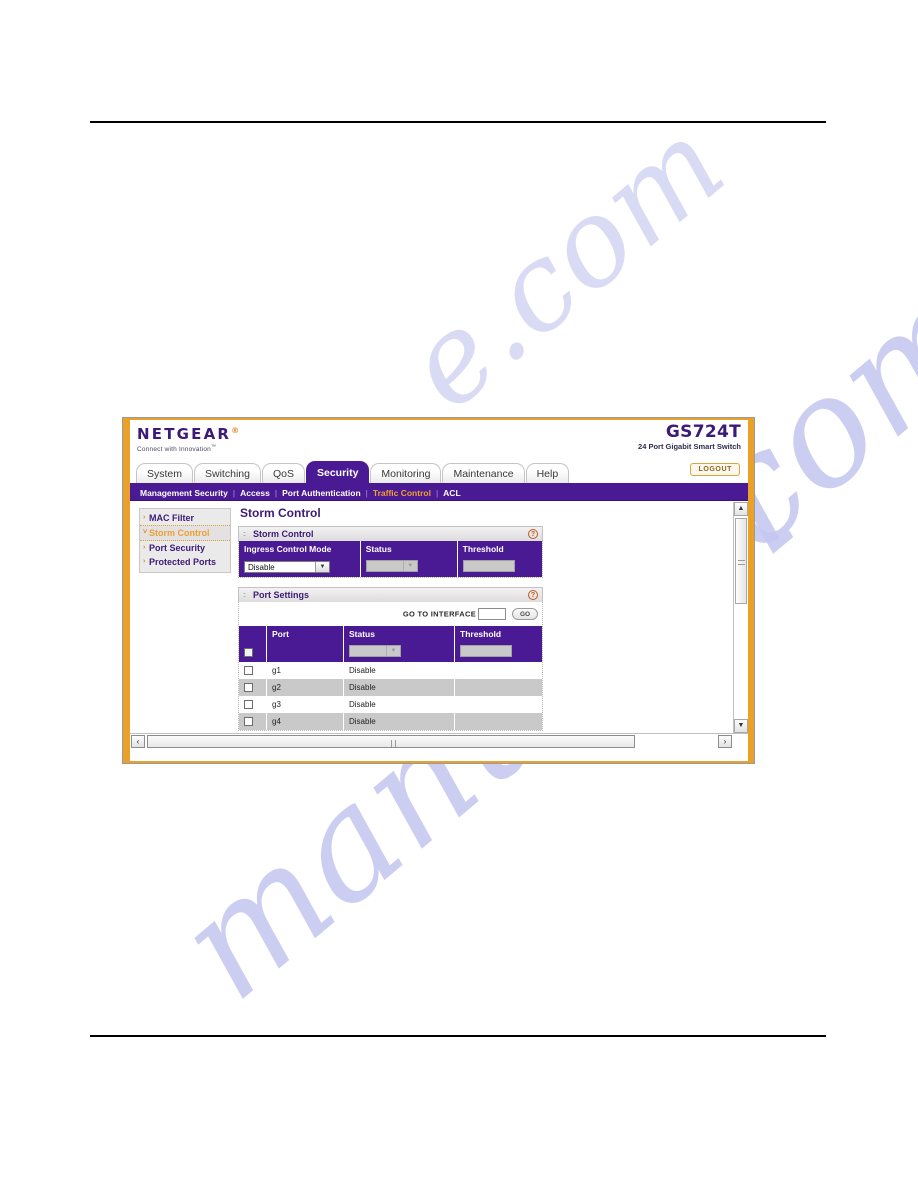  Describe the element at coordinates (483, 473) in the screenshot. I see `tab-maintenance: Maintenance` at that location.